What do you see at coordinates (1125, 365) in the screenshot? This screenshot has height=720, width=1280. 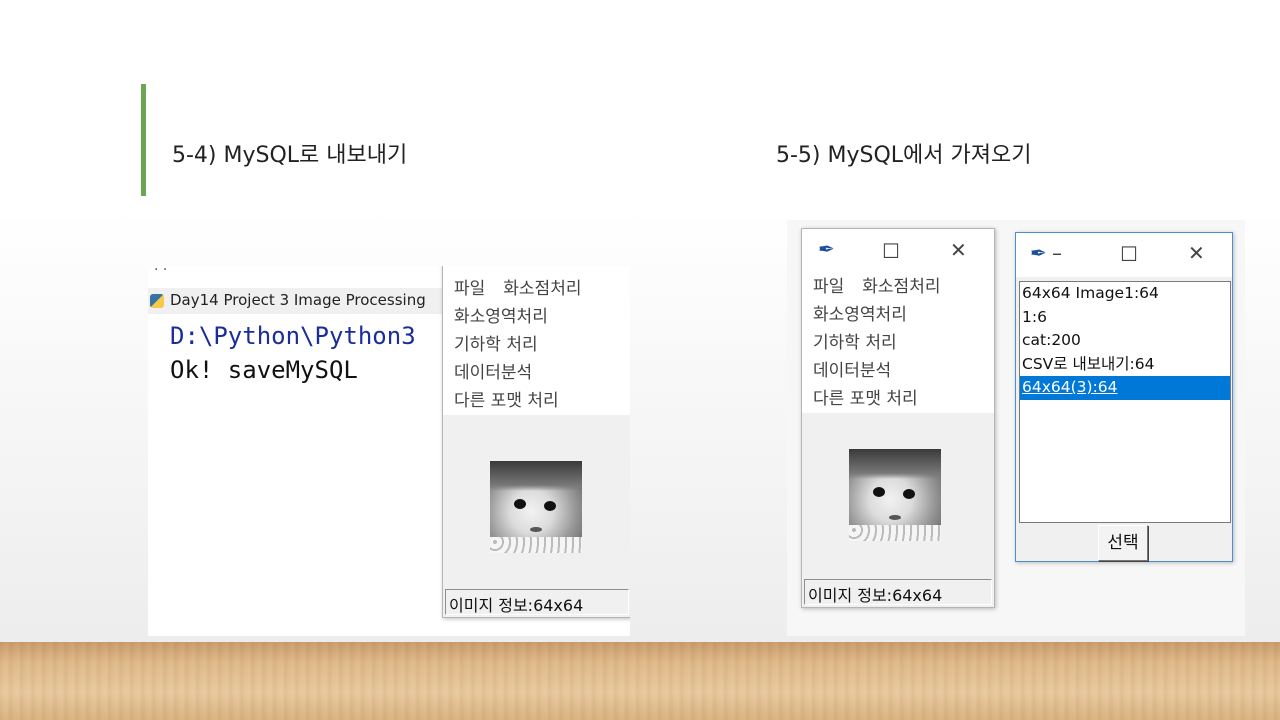 I see `list-item: CSV로 내보내기:64` at bounding box center [1125, 365].